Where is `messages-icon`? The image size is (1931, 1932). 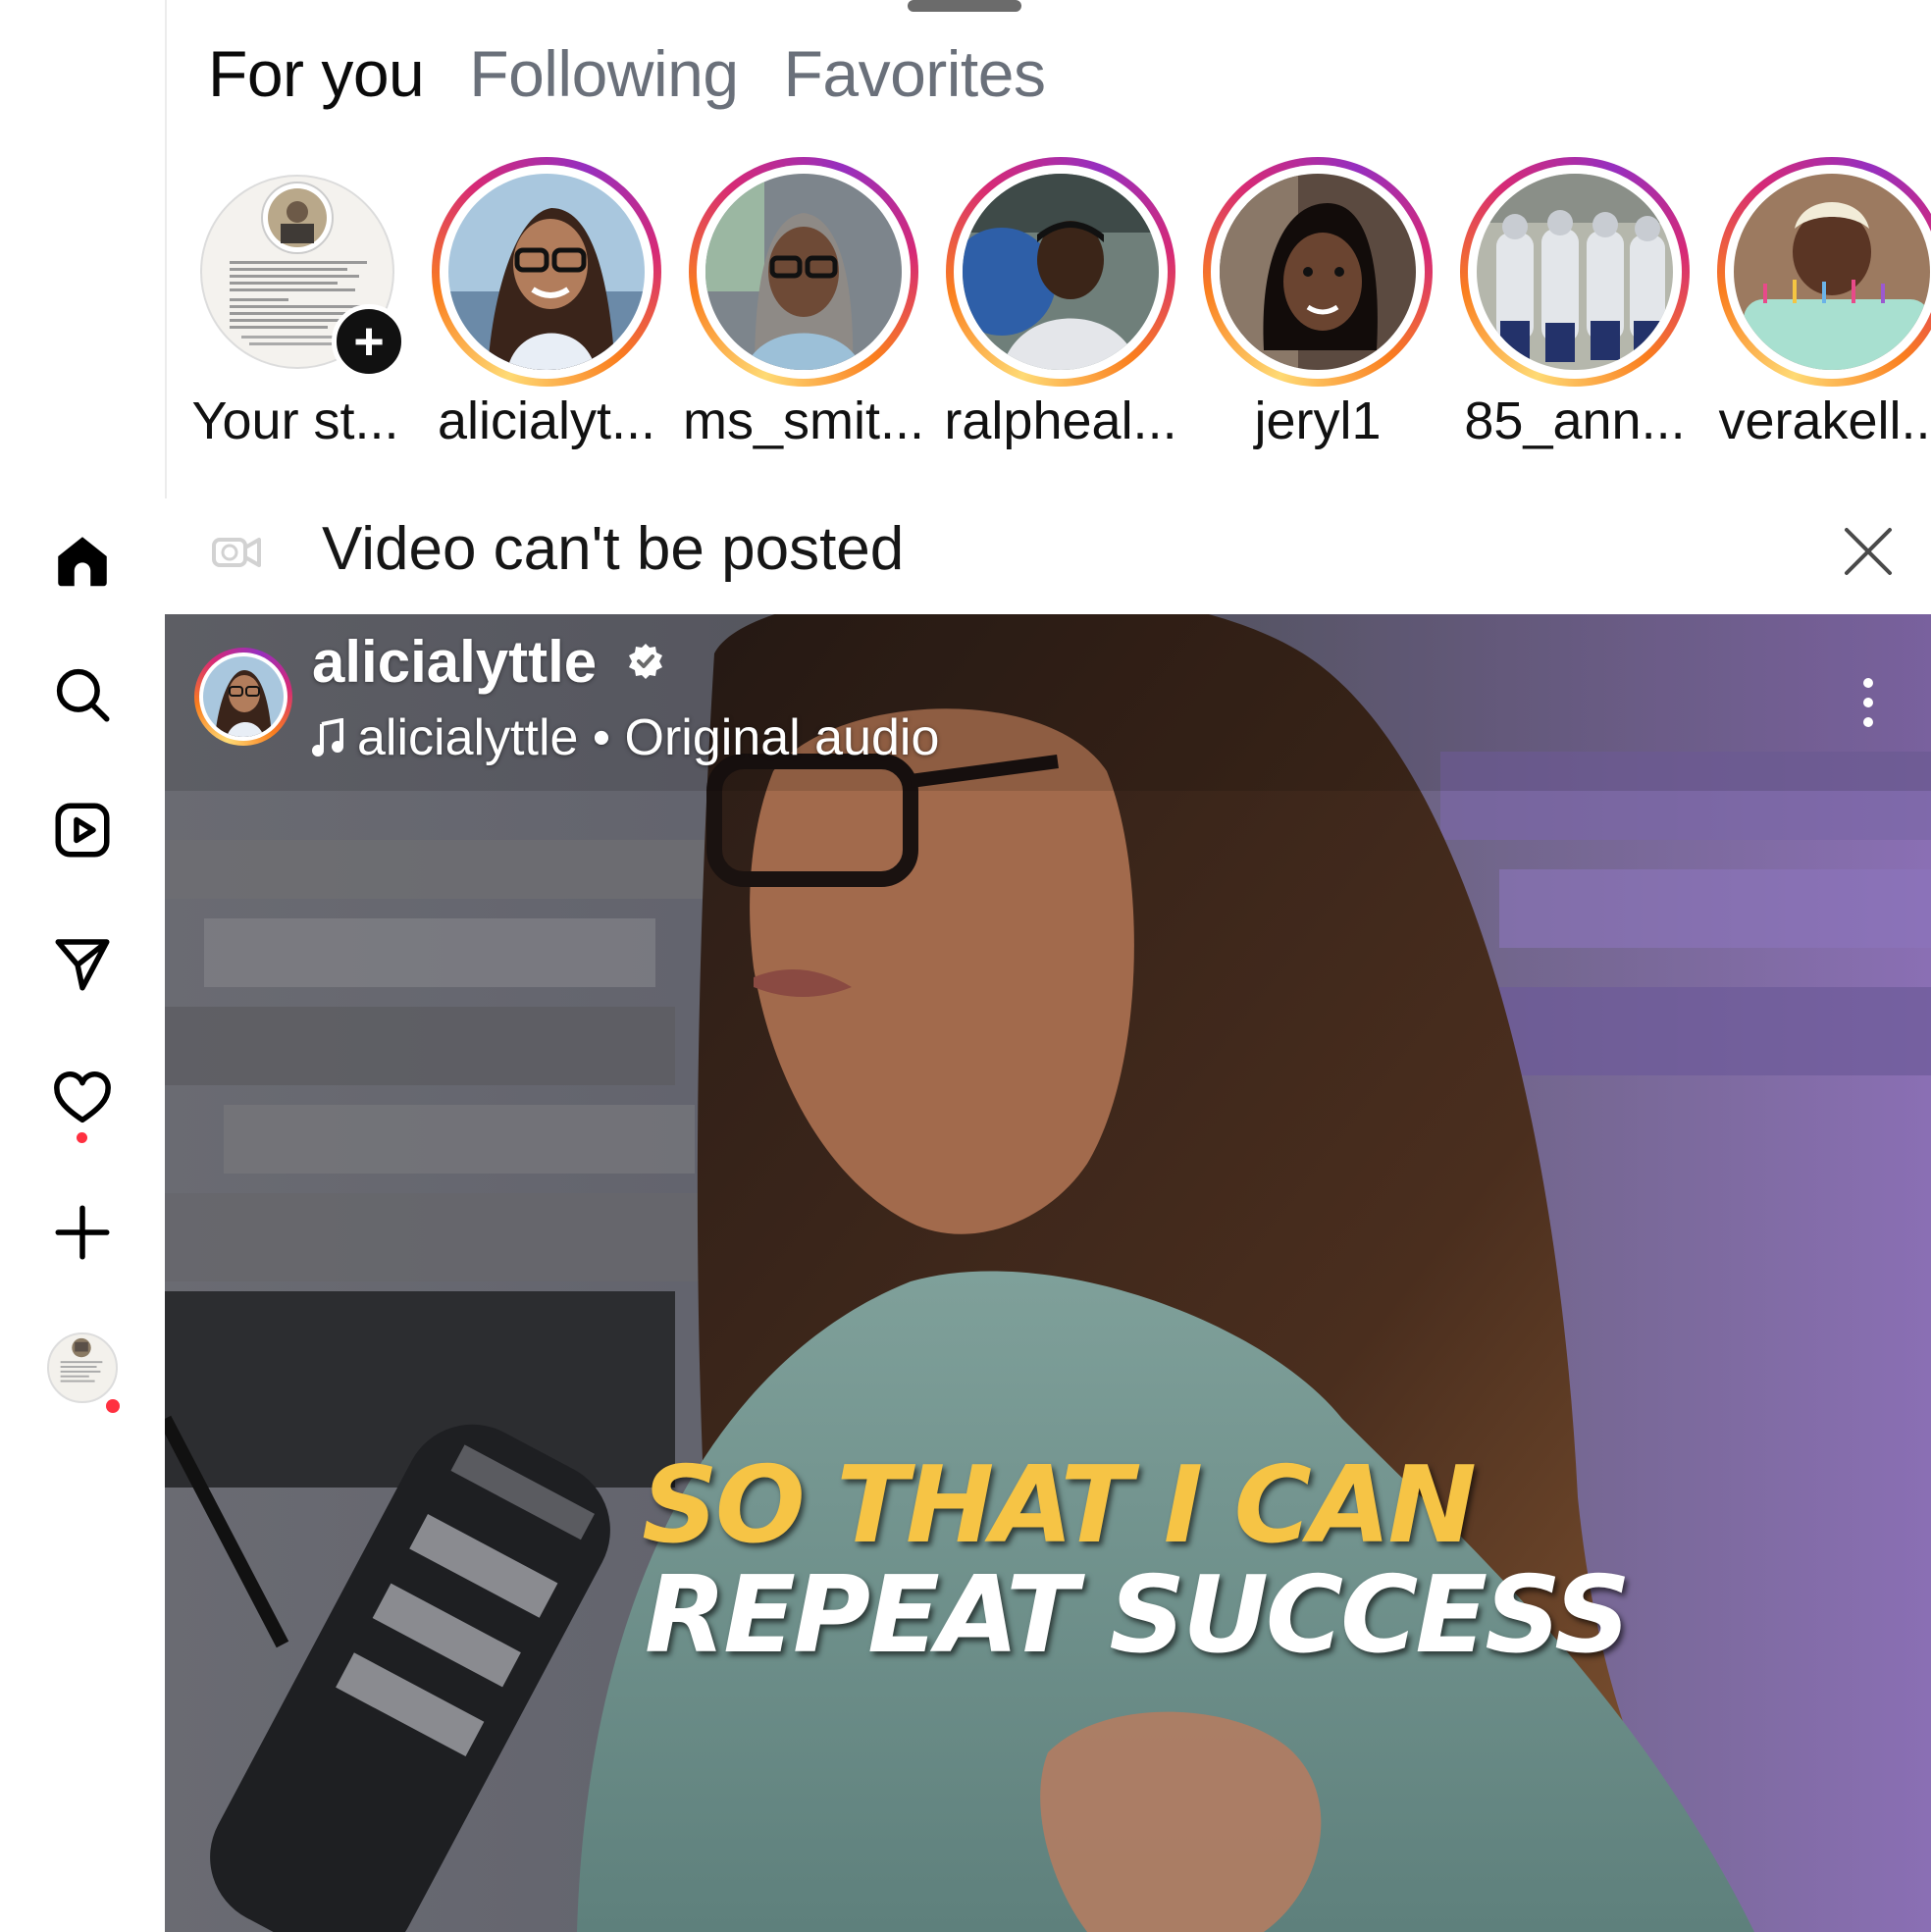 messages-icon is located at coordinates (82, 965).